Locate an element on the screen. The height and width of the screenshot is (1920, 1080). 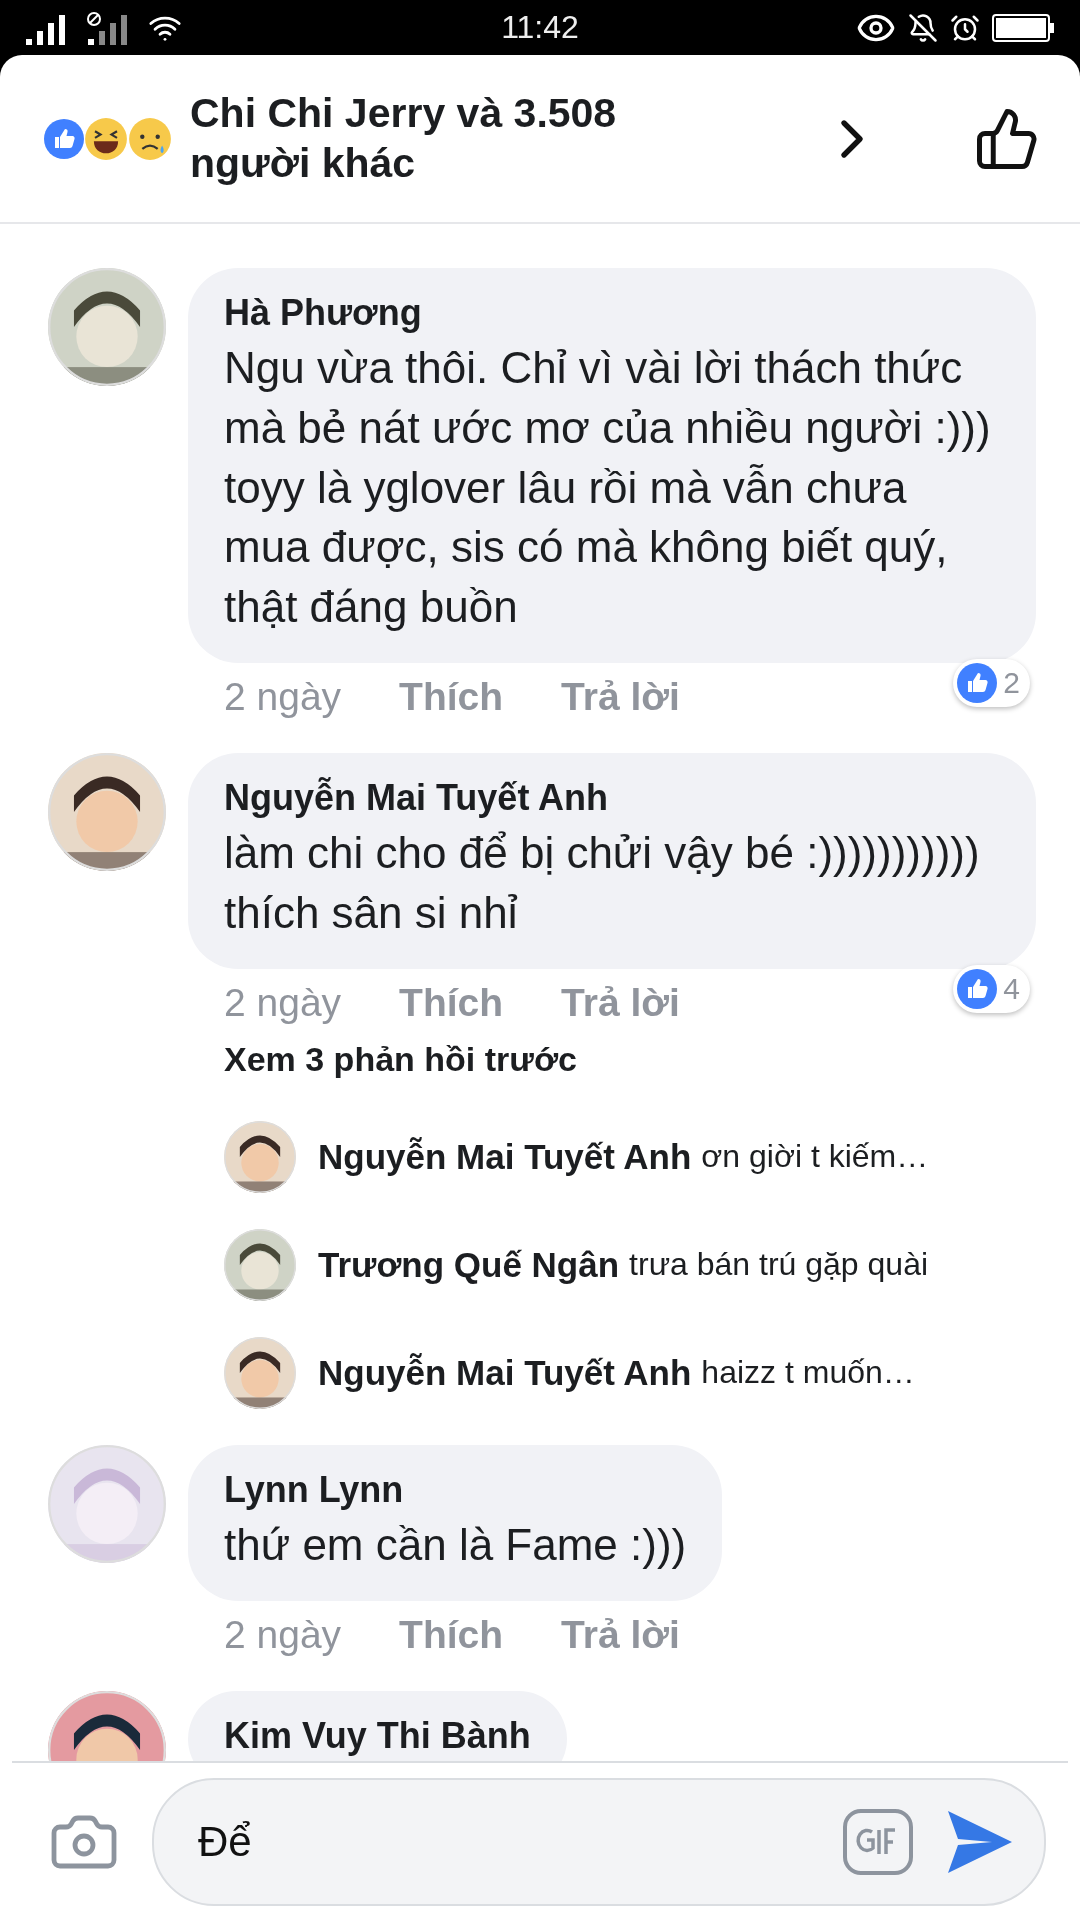
reactions-summary: Chi Chi Jerry và 3.508 người khác is located at coordinates (450, 138).